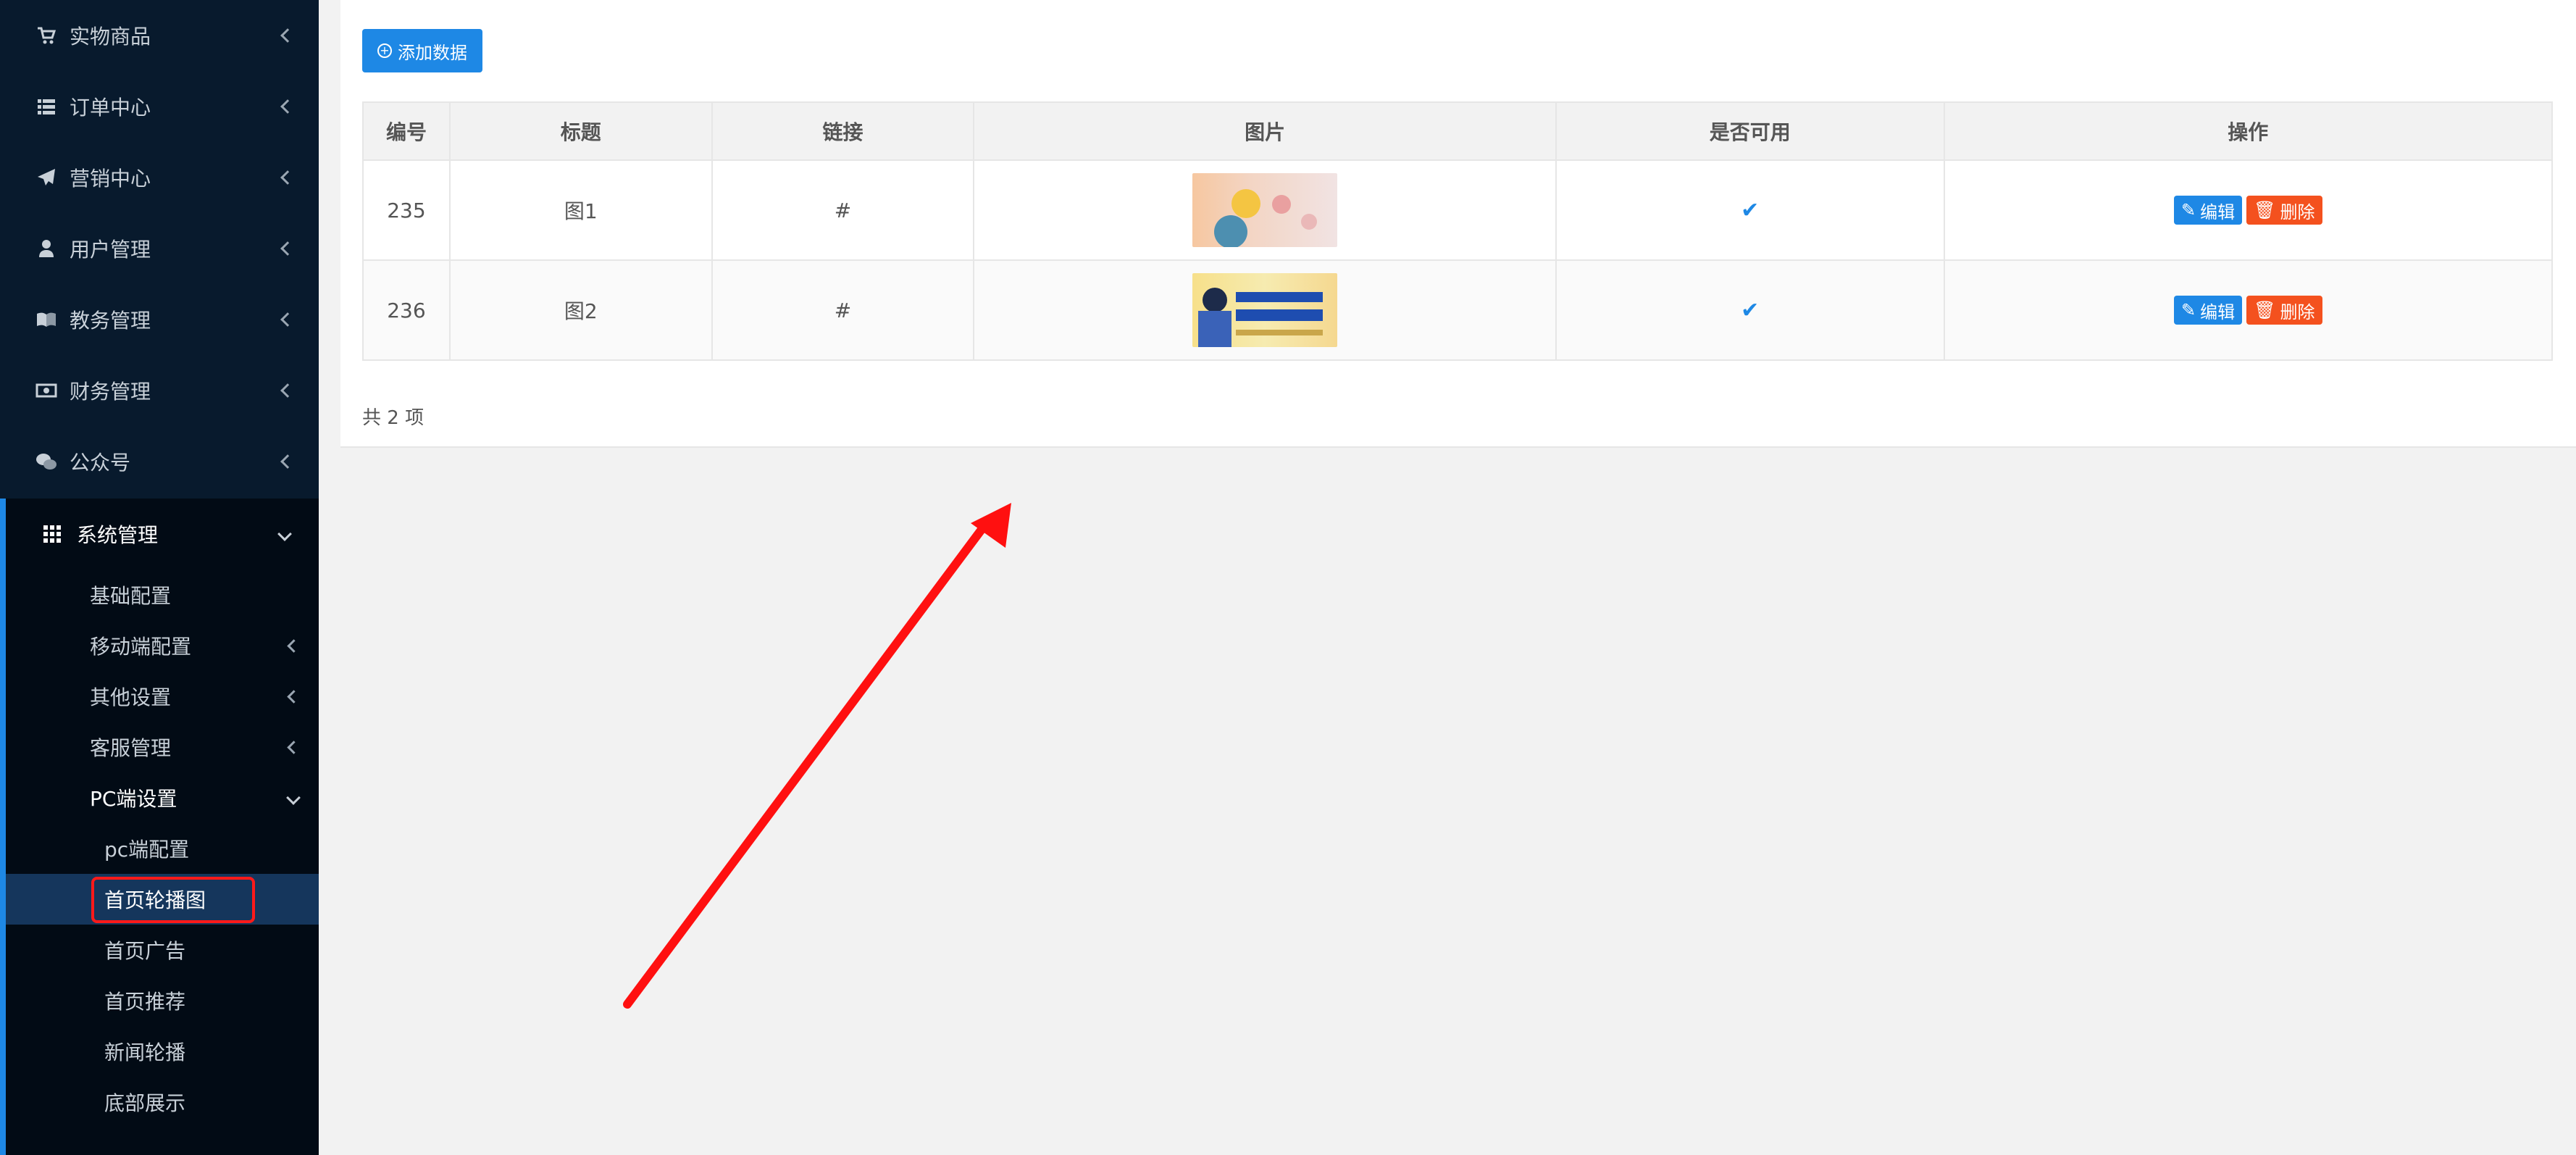  Describe the element at coordinates (147, 850) in the screenshot. I see `sidebar-item-label: pc端配置` at that location.